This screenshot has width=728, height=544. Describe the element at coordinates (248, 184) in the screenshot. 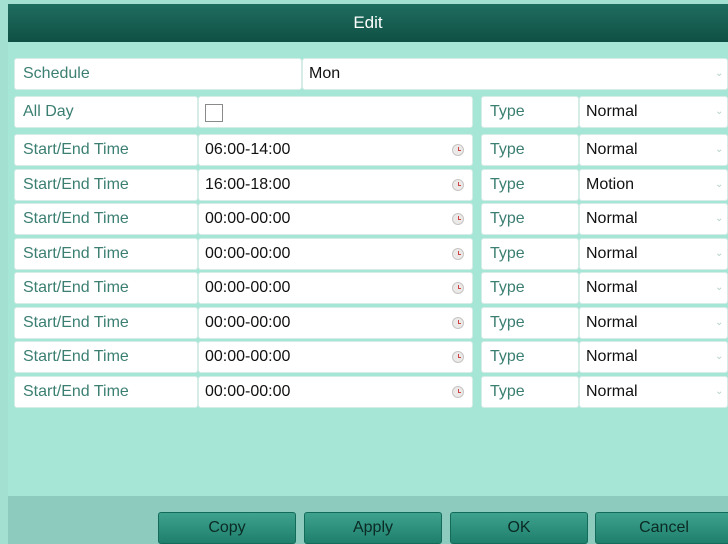

I see `time-range-value: 16:00-18:00` at that location.